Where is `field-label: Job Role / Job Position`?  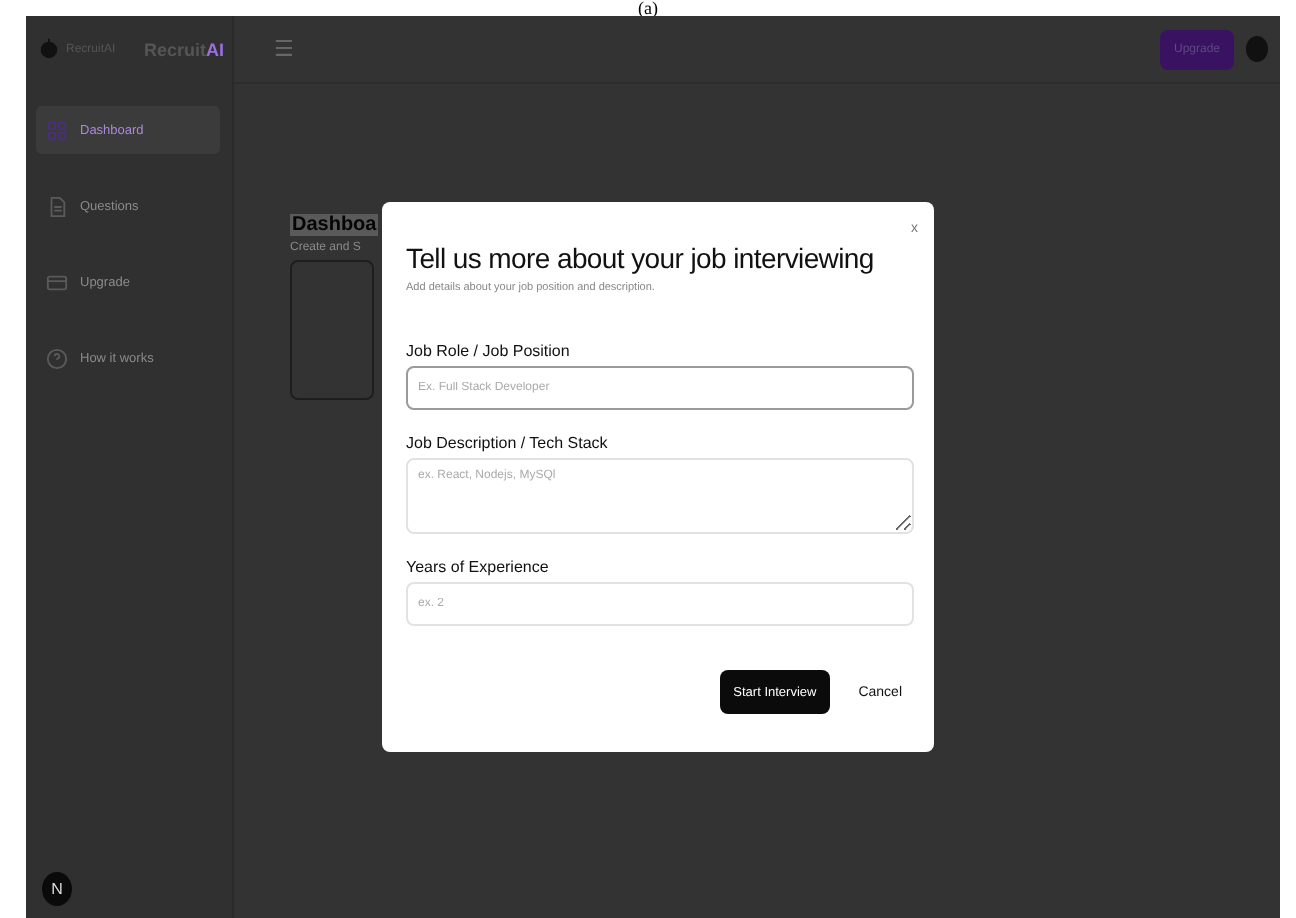 field-label: Job Role / Job Position is located at coordinates (489, 351).